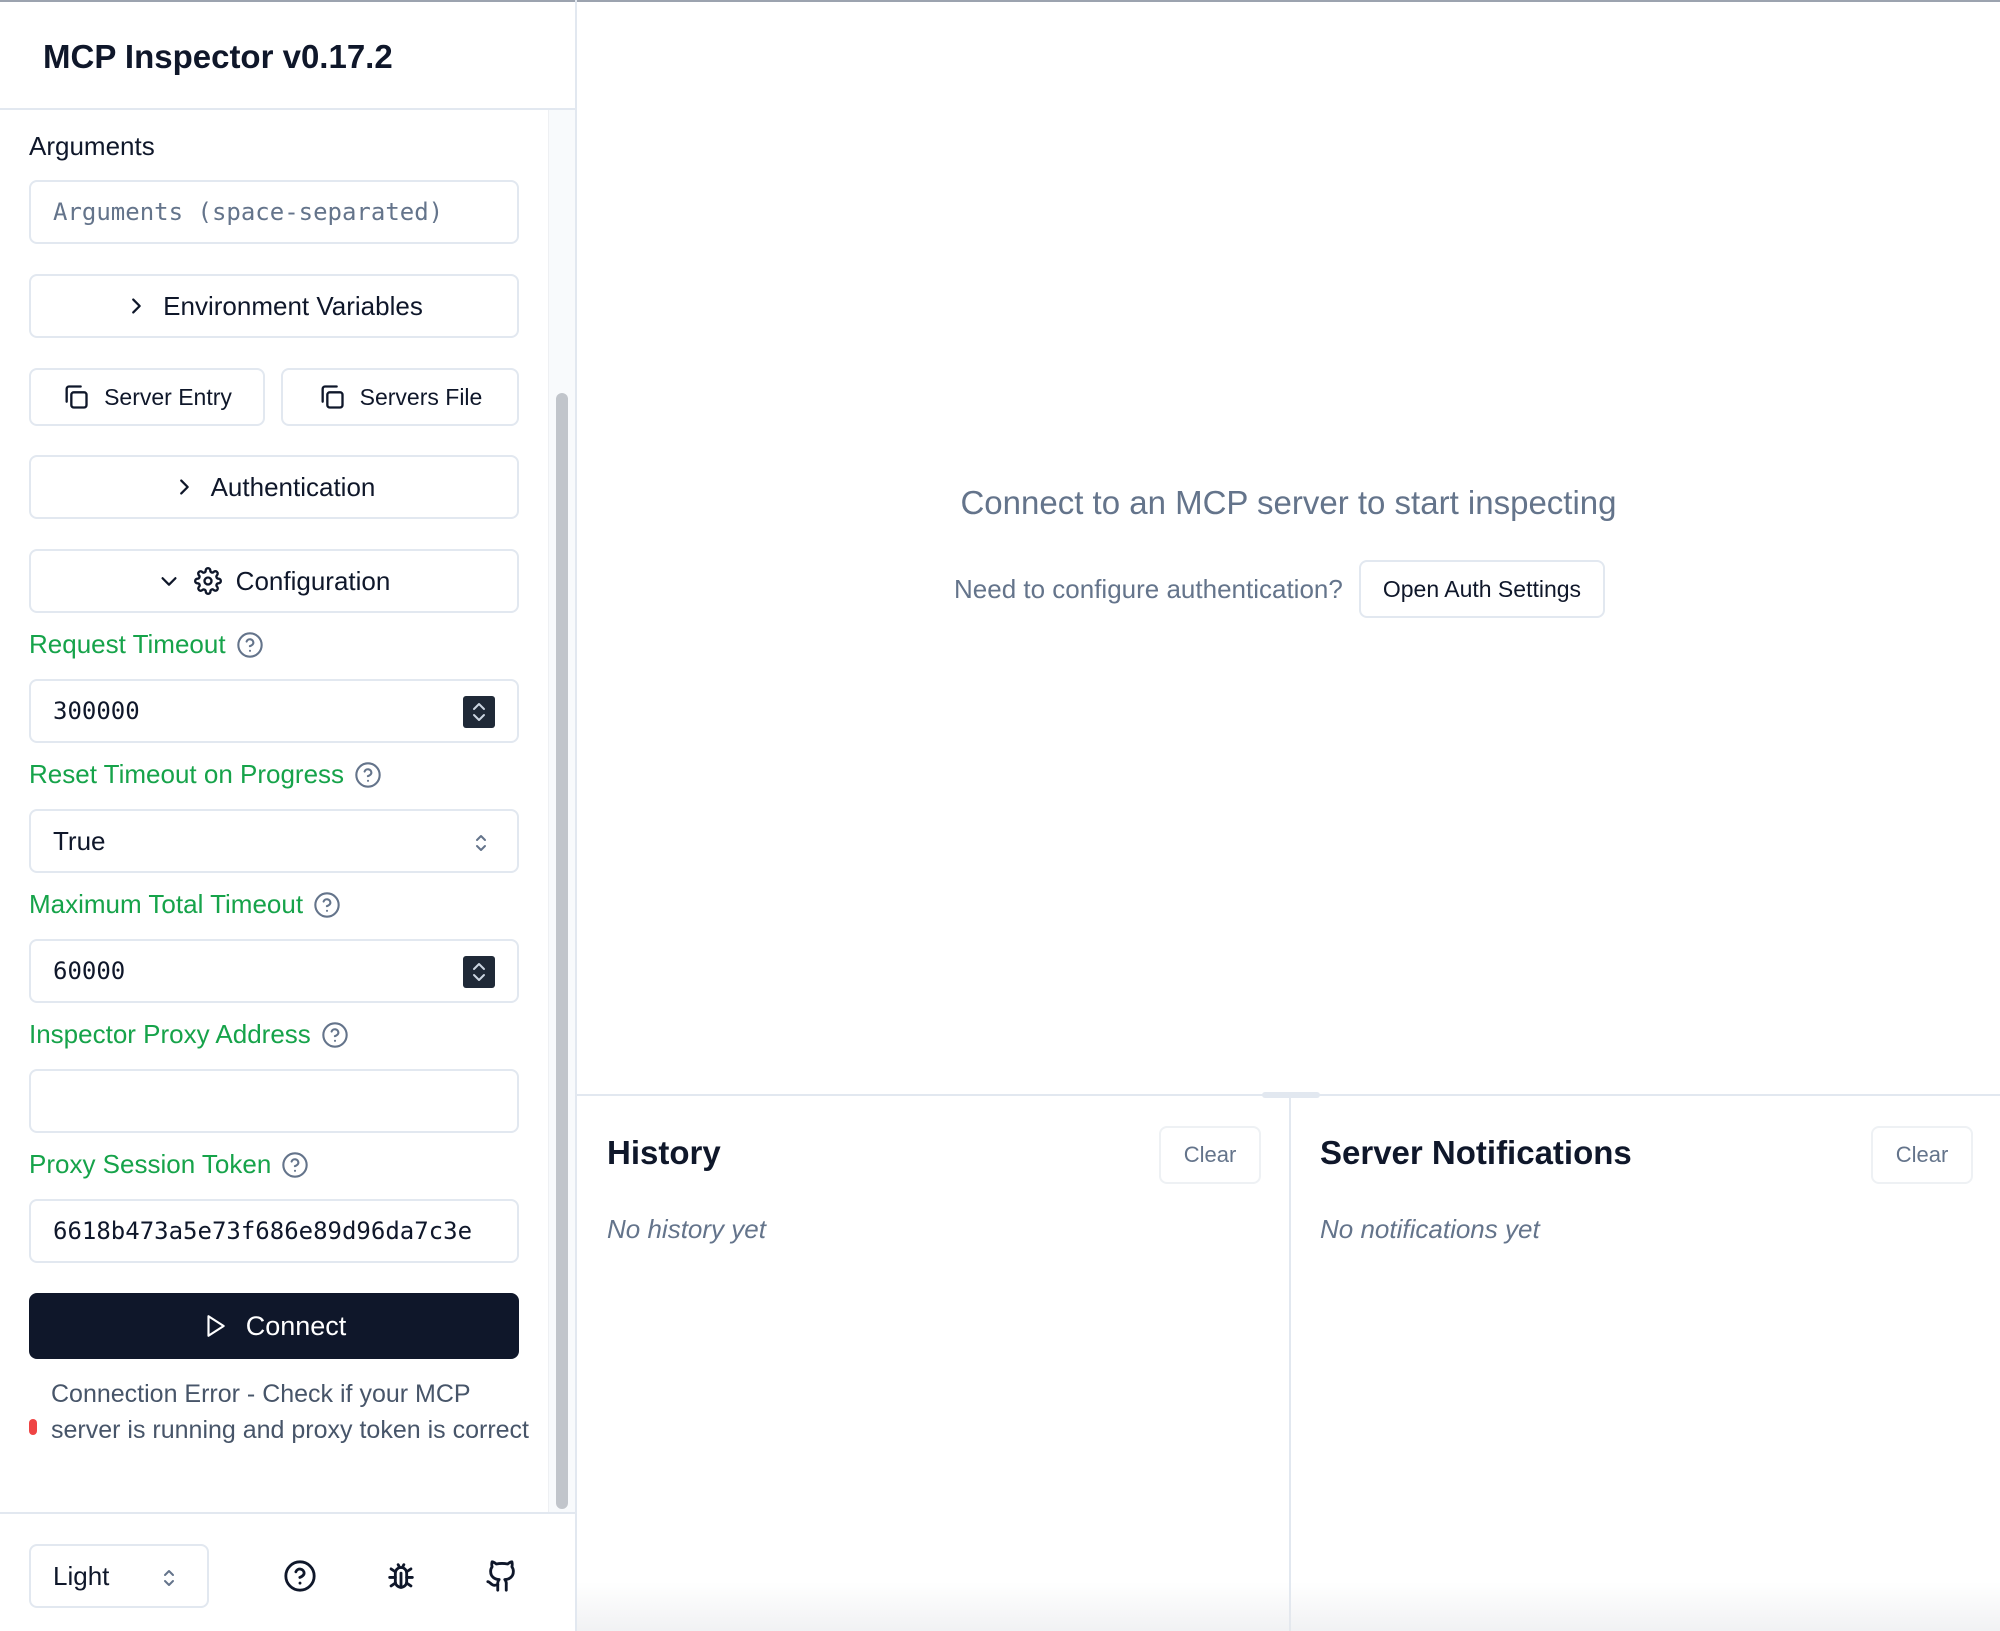 Image resolution: width=2000 pixels, height=1631 pixels. Describe the element at coordinates (79, 840) in the screenshot. I see `reset-timeout-value: True` at that location.